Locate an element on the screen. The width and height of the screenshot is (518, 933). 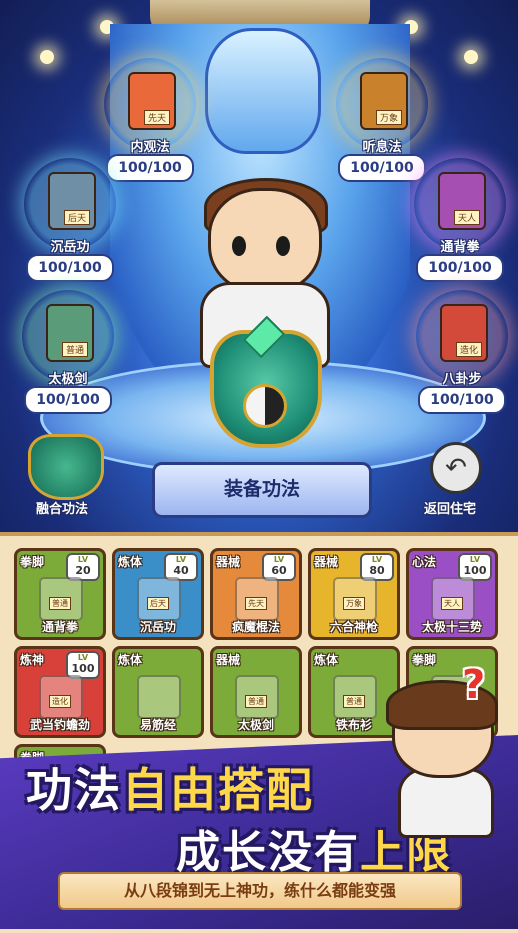
fuse-skill-button: 融合功法 is located at coordinates (62, 507).